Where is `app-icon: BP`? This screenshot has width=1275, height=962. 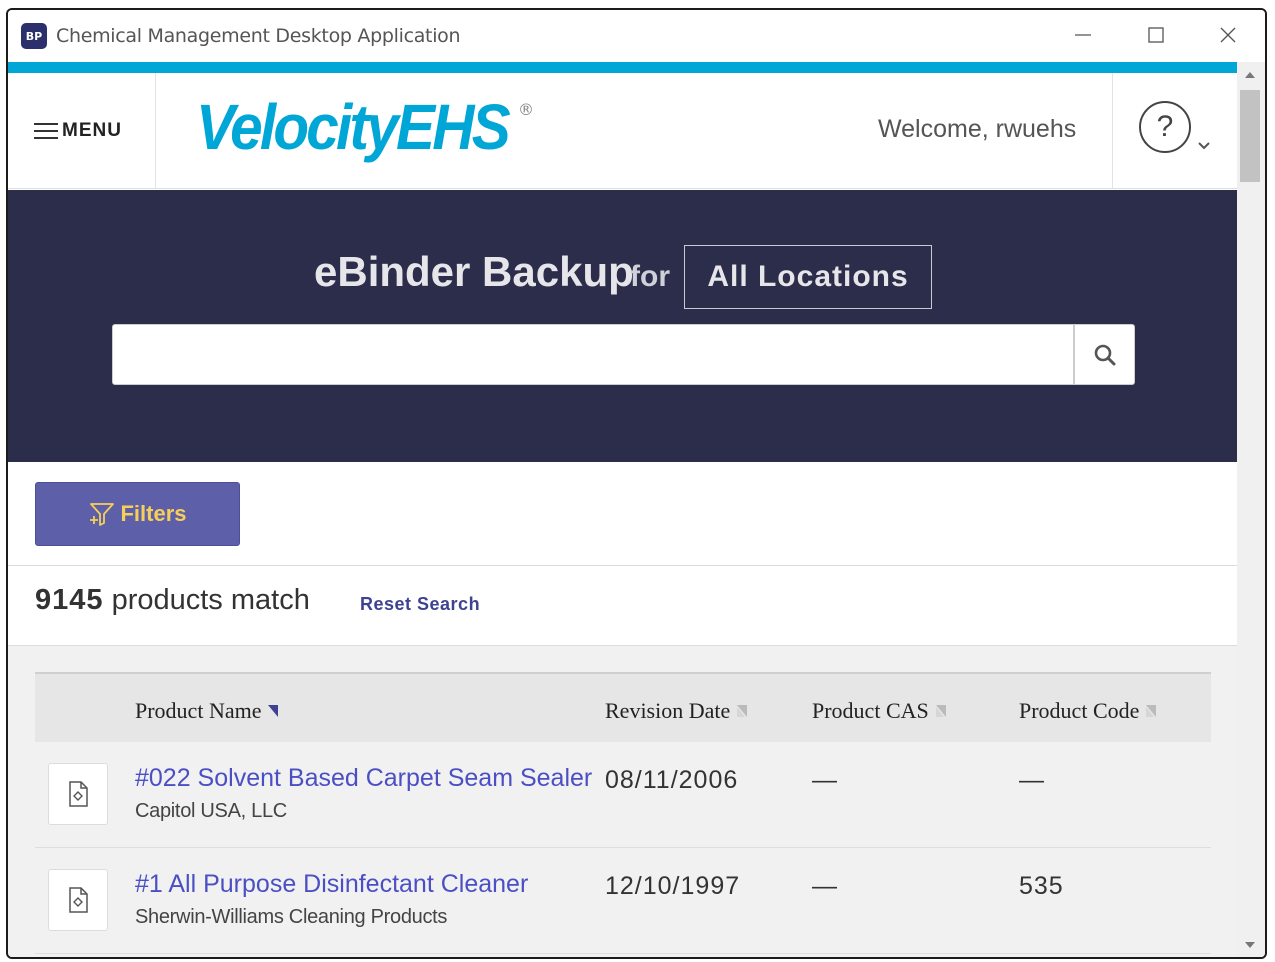 app-icon: BP is located at coordinates (34, 36).